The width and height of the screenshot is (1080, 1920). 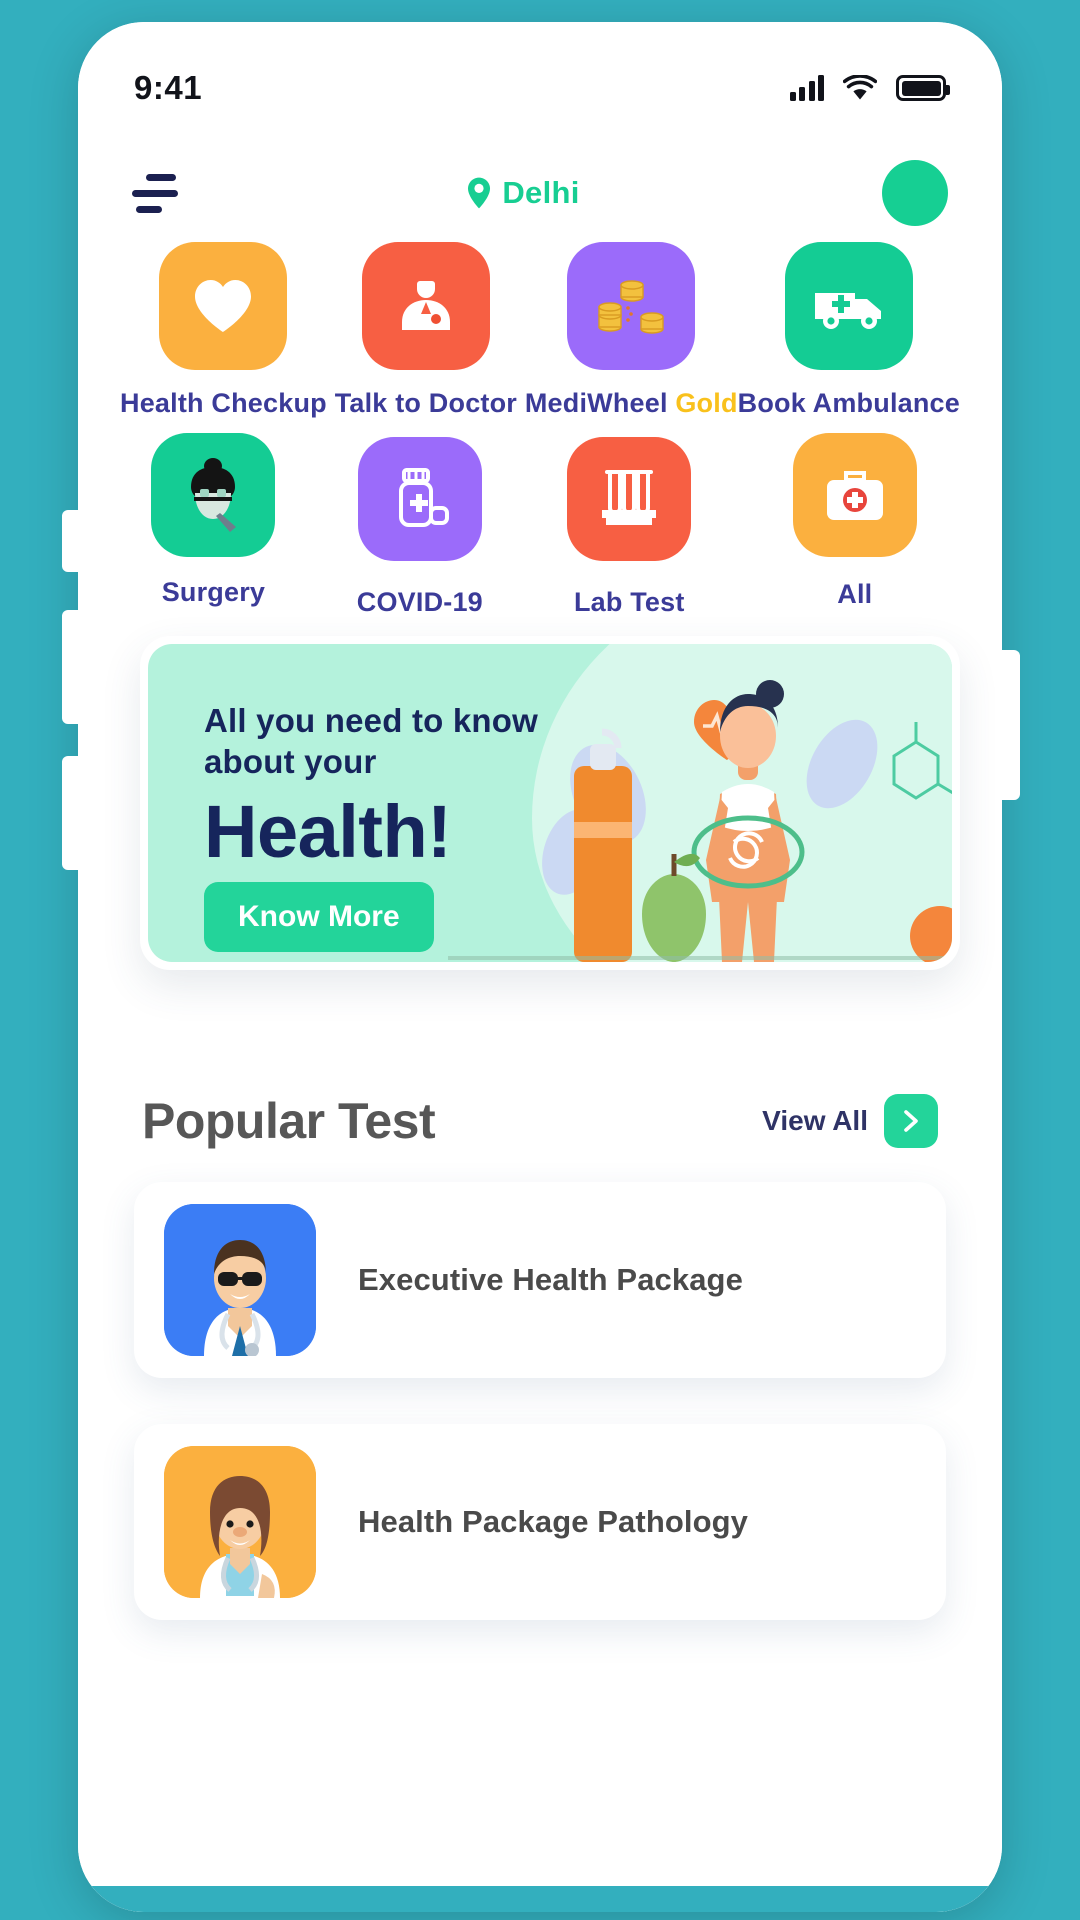 I want to click on quick-action-lab-test: Lab Test, so click(x=629, y=527).